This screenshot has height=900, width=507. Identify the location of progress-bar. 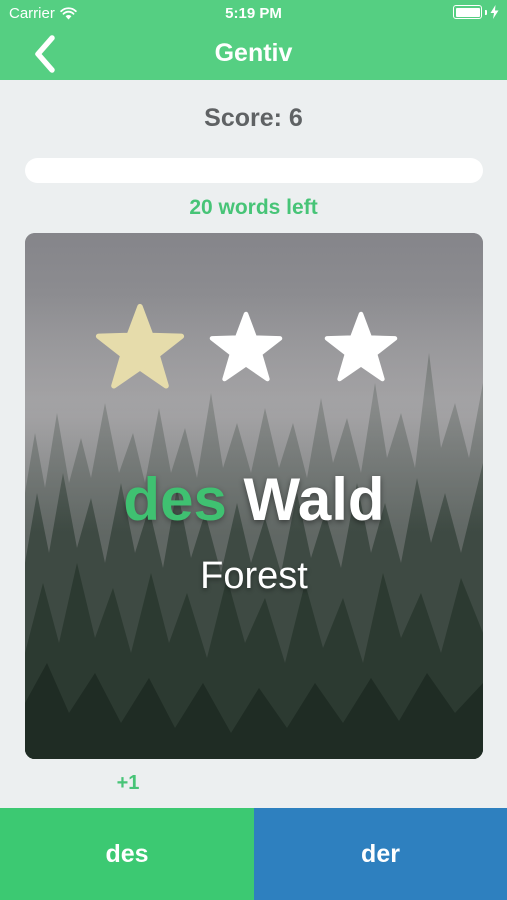
(254, 170).